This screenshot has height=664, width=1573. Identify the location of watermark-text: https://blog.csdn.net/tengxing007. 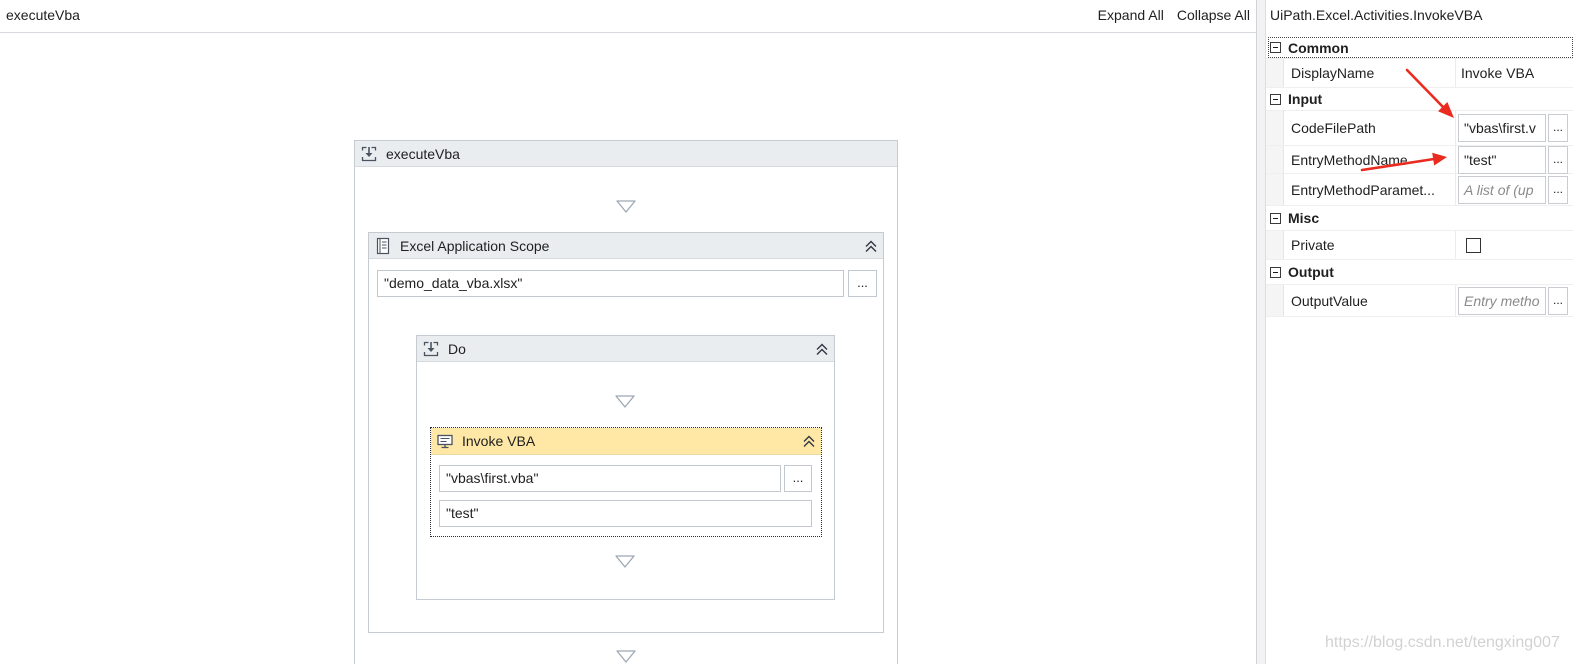
(1442, 642).